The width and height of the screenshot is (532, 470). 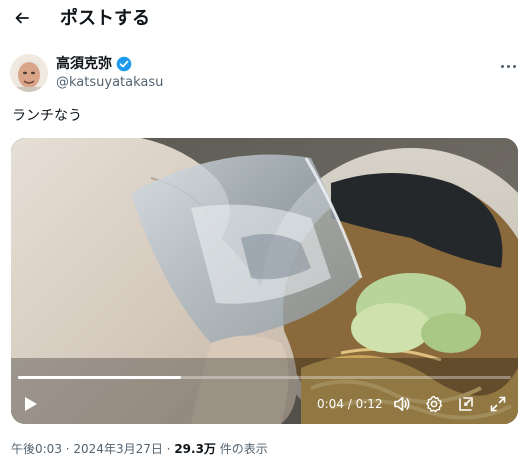 What do you see at coordinates (47, 116) in the screenshot?
I see `post-text: ランチなう` at bounding box center [47, 116].